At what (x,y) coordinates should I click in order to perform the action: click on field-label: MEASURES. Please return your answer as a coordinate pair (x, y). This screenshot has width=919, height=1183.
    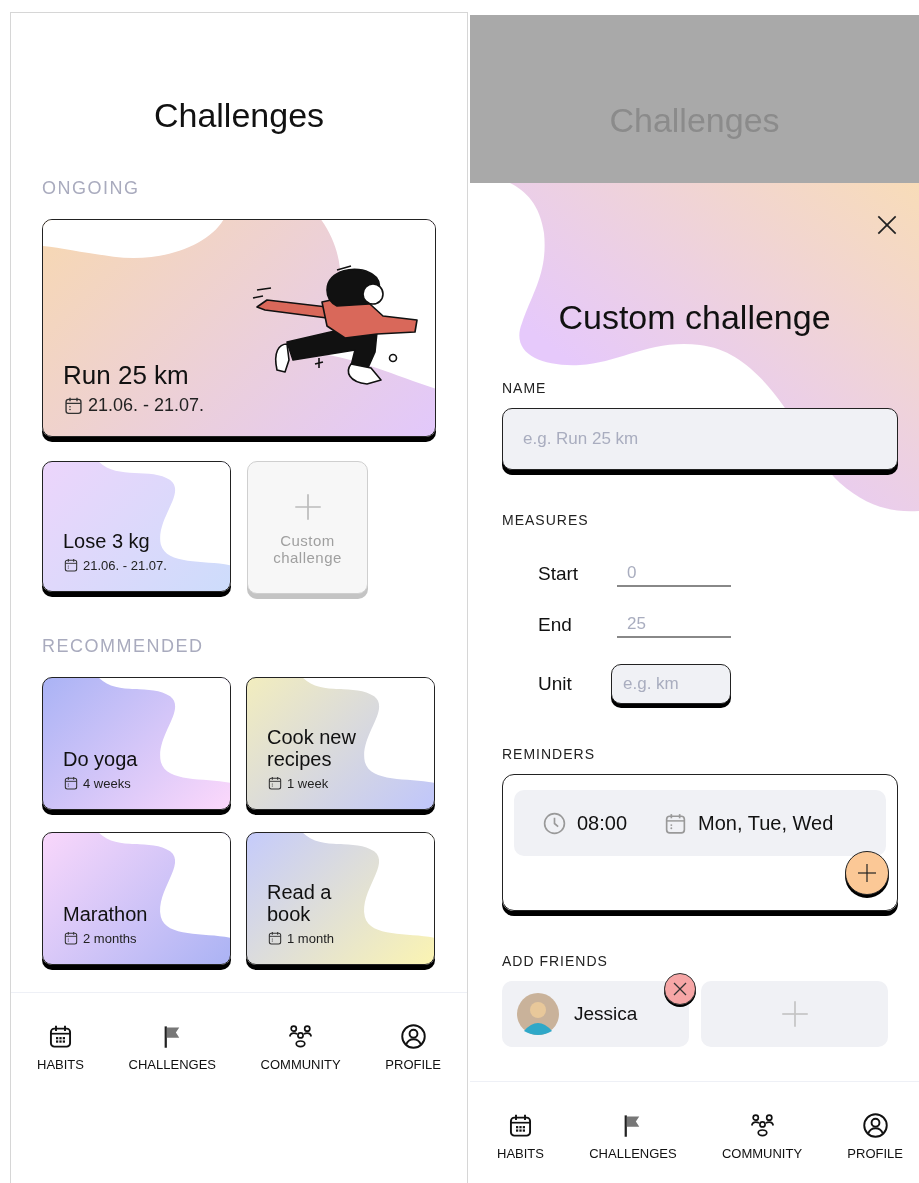
    Looking at the image, I should click on (546, 520).